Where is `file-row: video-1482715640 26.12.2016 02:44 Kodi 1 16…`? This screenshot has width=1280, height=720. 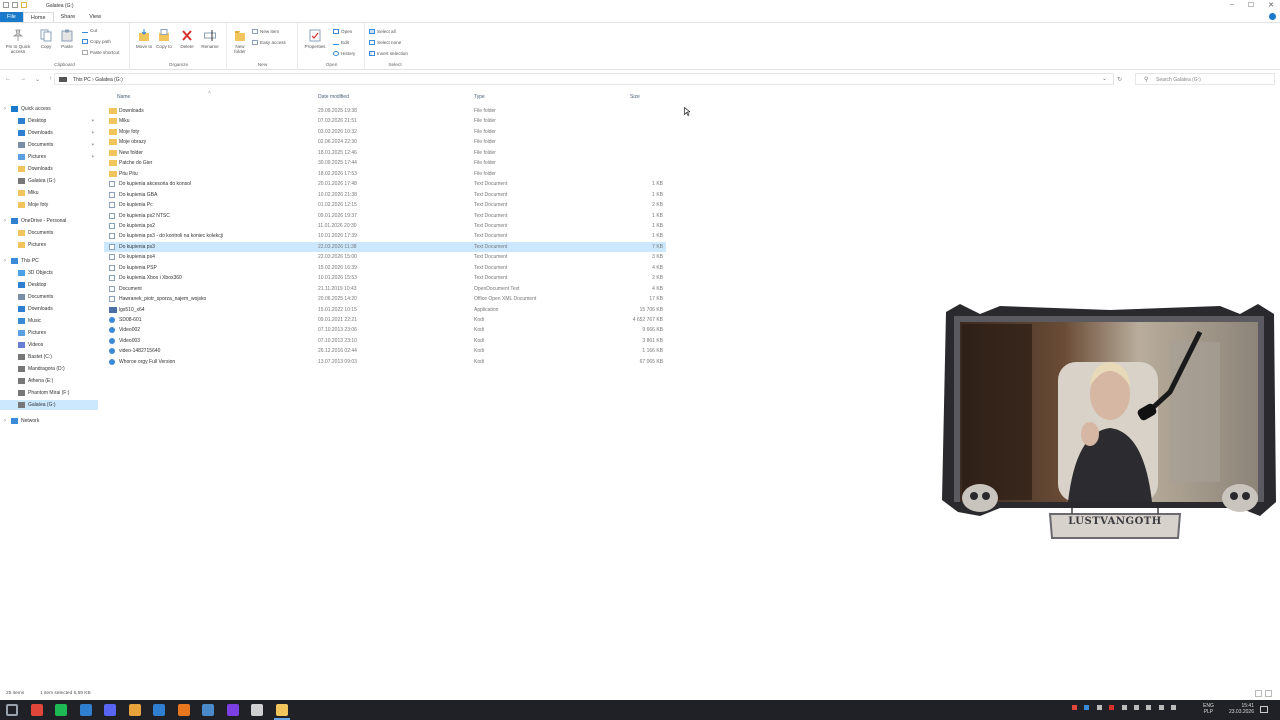
file-row: video-1482715640 26.12.2016 02:44 Kodi 1 16… is located at coordinates (385, 351).